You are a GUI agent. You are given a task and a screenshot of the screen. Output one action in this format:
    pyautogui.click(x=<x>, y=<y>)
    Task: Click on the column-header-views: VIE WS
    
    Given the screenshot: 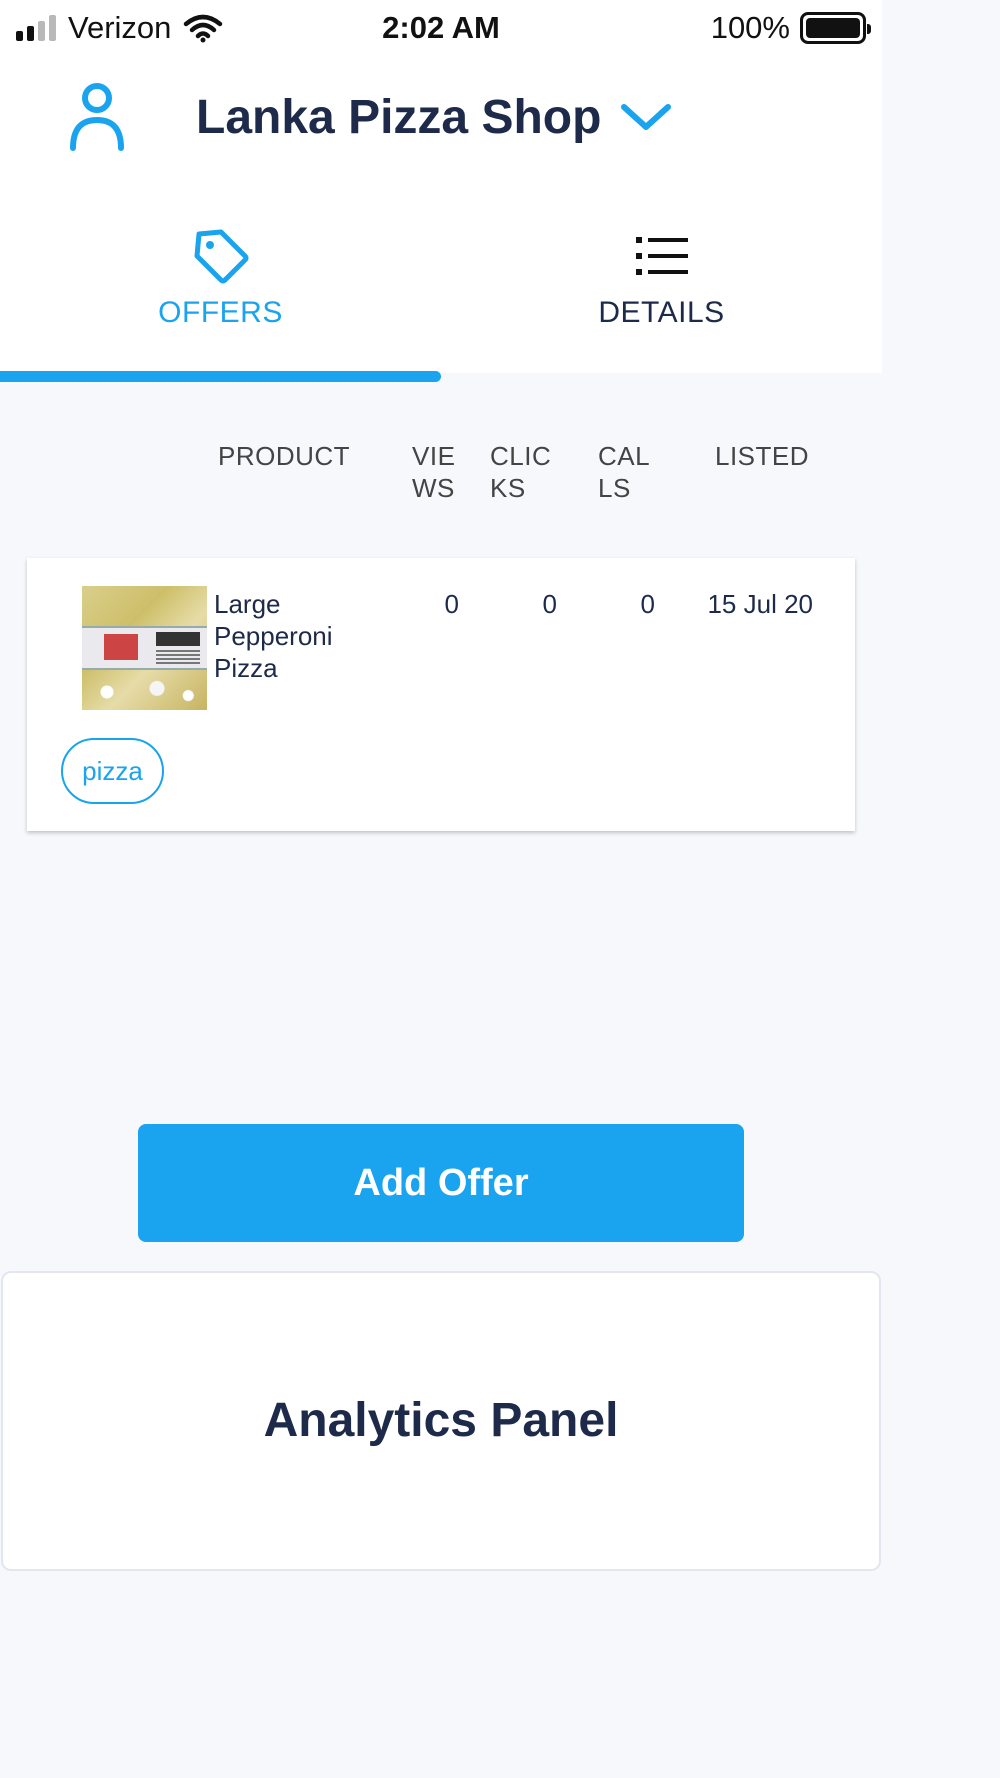 What is the action you would take?
    pyautogui.click(x=434, y=472)
    